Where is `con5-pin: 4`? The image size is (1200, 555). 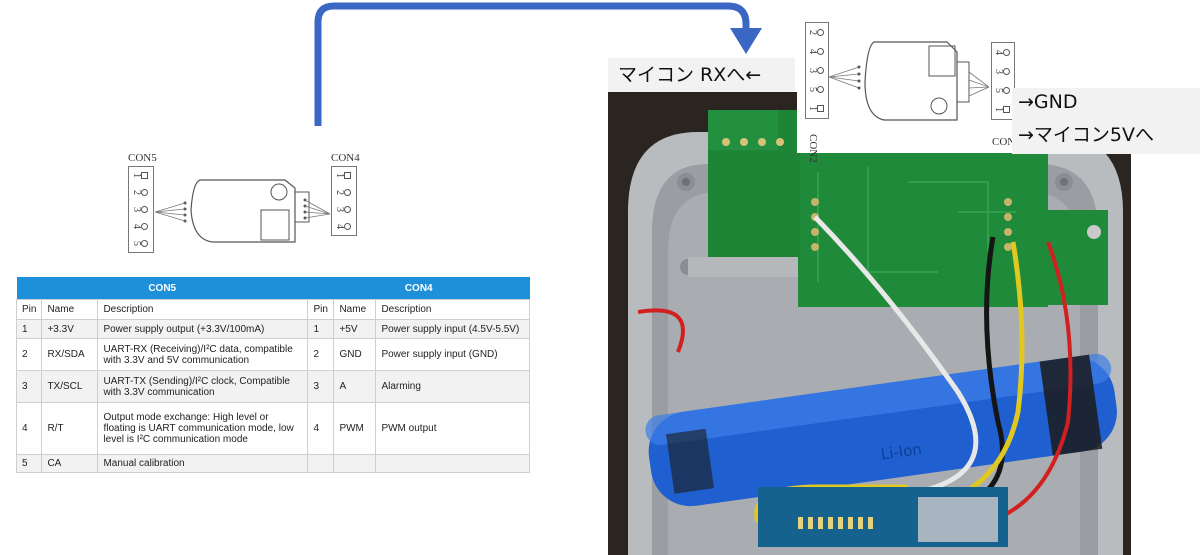
con5-pin: 4 is located at coordinates (141, 226).